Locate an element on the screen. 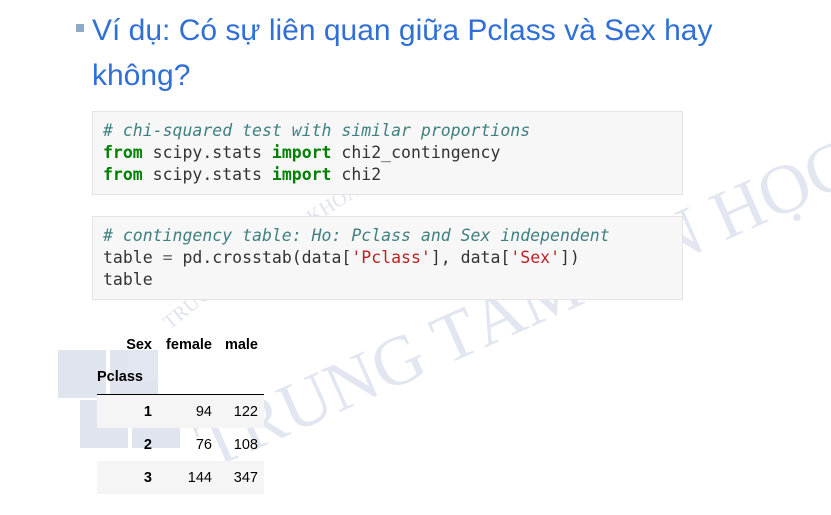 This screenshot has width=831, height=515. code-string: 'Pclass' is located at coordinates (391, 257).